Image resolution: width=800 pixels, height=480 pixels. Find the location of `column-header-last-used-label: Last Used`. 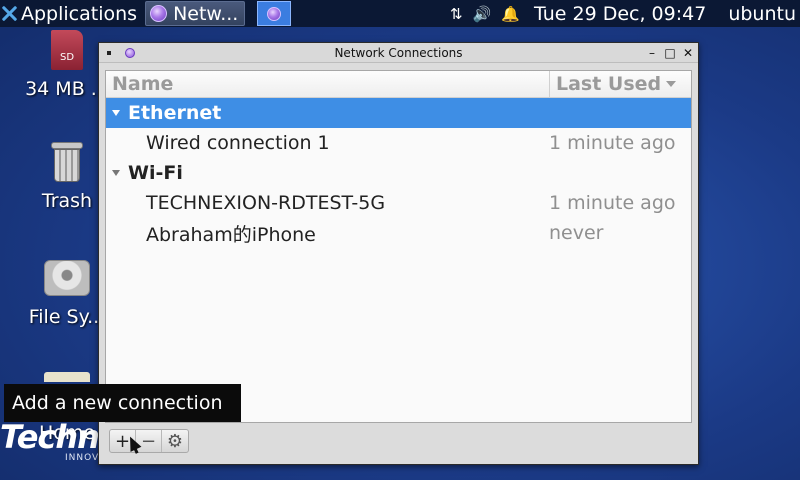

column-header-last-used-label: Last Used is located at coordinates (609, 83).